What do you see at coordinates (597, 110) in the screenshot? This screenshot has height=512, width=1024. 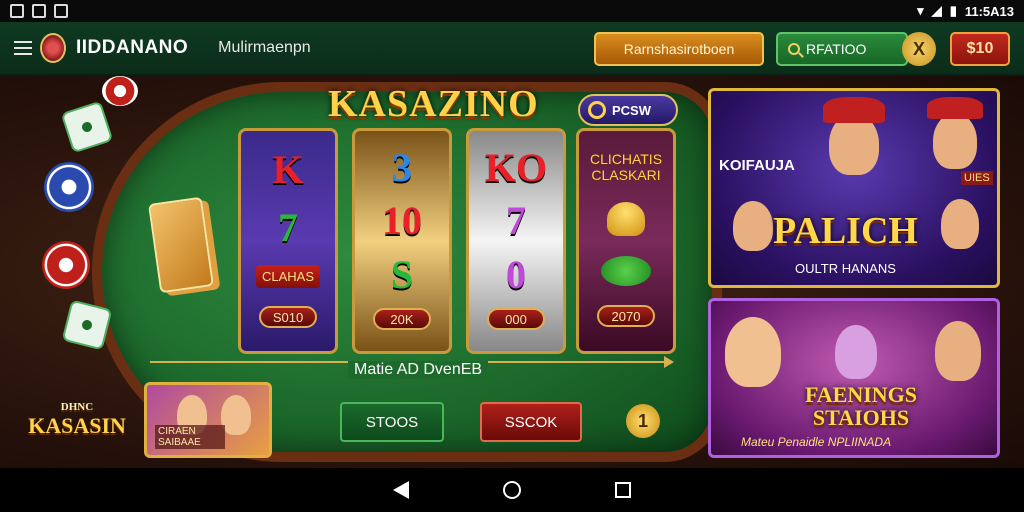 I see `ring-icon` at bounding box center [597, 110].